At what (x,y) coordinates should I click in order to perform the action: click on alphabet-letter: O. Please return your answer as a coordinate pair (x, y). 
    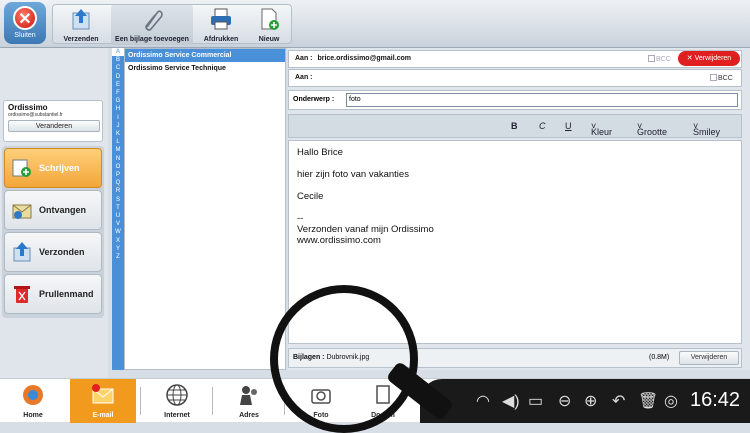
    Looking at the image, I should click on (118, 167).